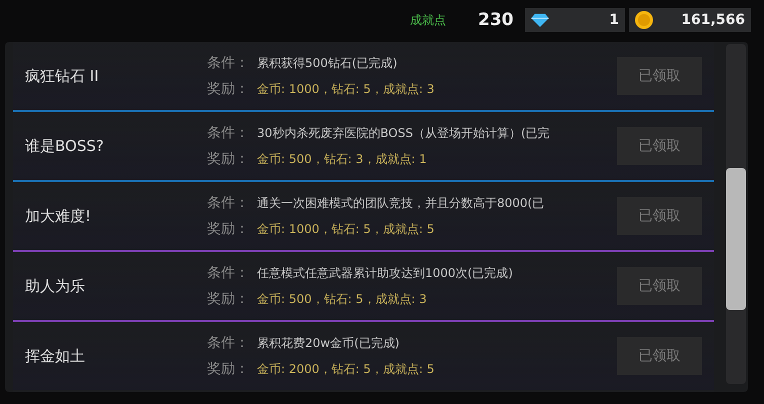  Describe the element at coordinates (342, 299) in the screenshot. I see `reward-text: 金币: 500，钻石: 5，成就点: 3` at that location.